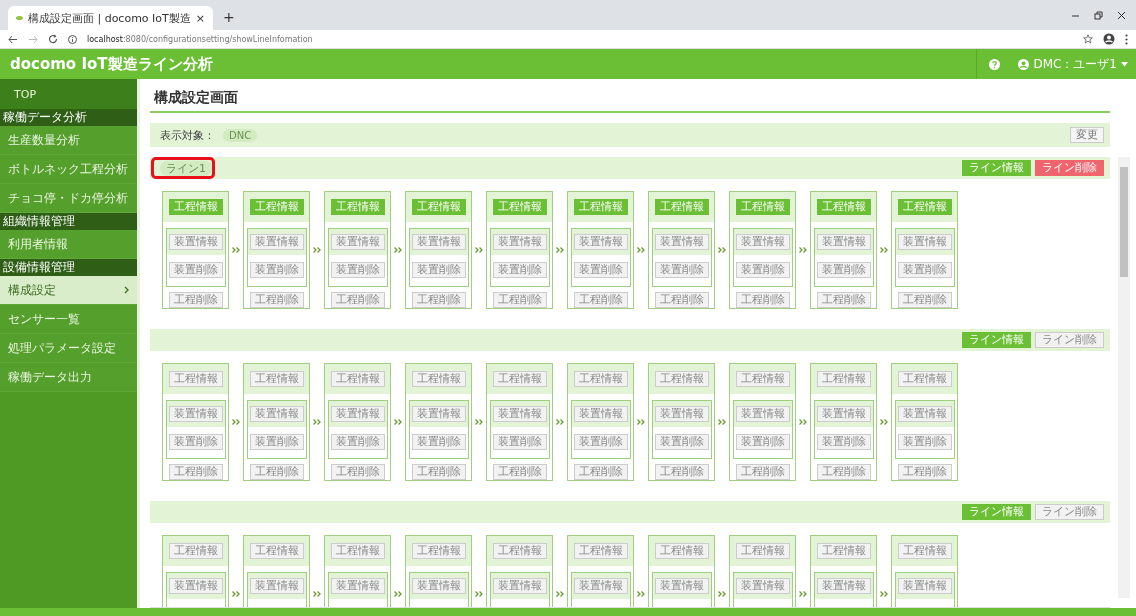 This screenshot has width=1136, height=616. I want to click on restore-icon, so click(1098, 15).